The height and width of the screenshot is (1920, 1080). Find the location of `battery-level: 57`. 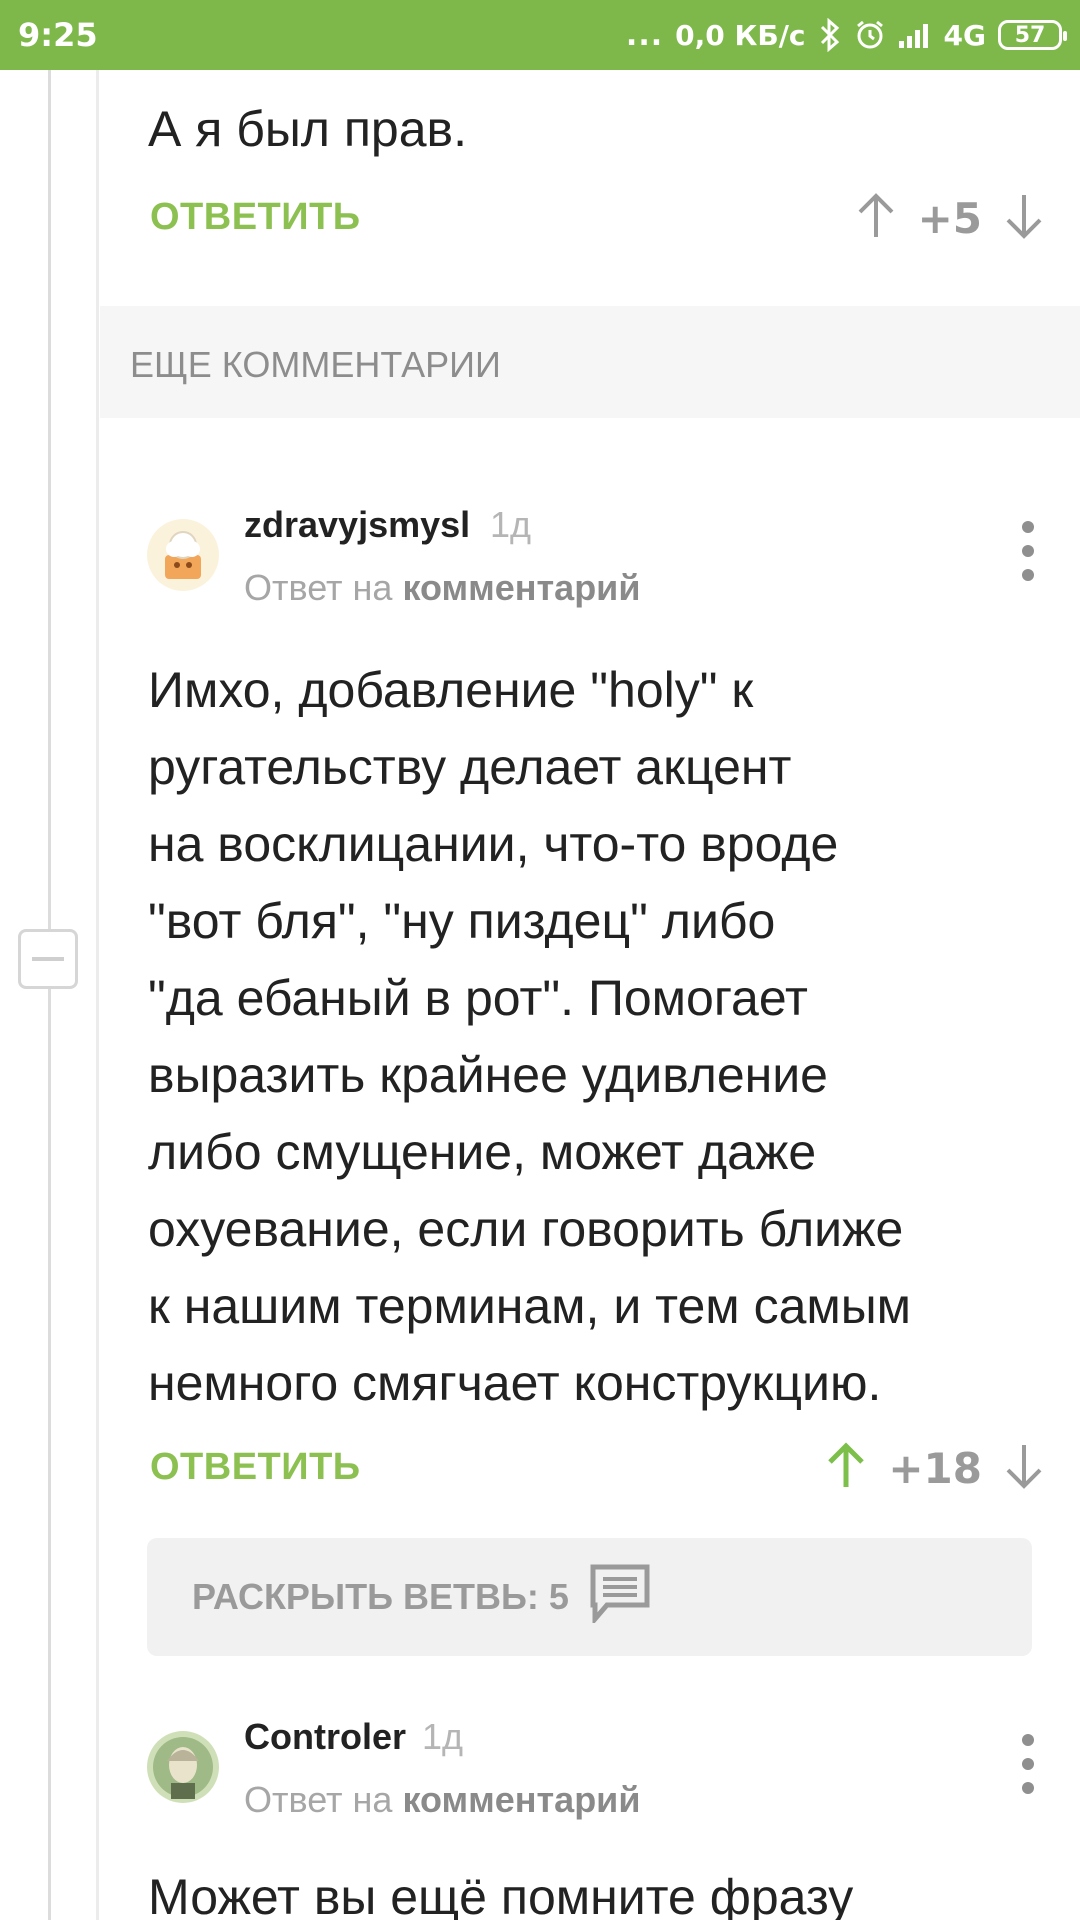

battery-level: 57 is located at coordinates (1030, 35).